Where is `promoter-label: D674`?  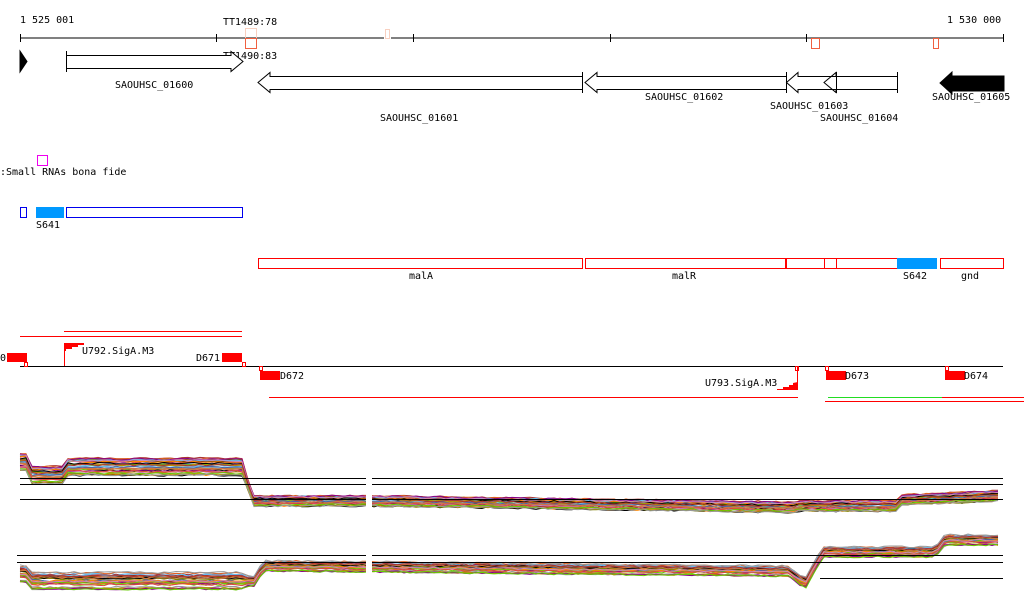 promoter-label: D674 is located at coordinates (976, 376).